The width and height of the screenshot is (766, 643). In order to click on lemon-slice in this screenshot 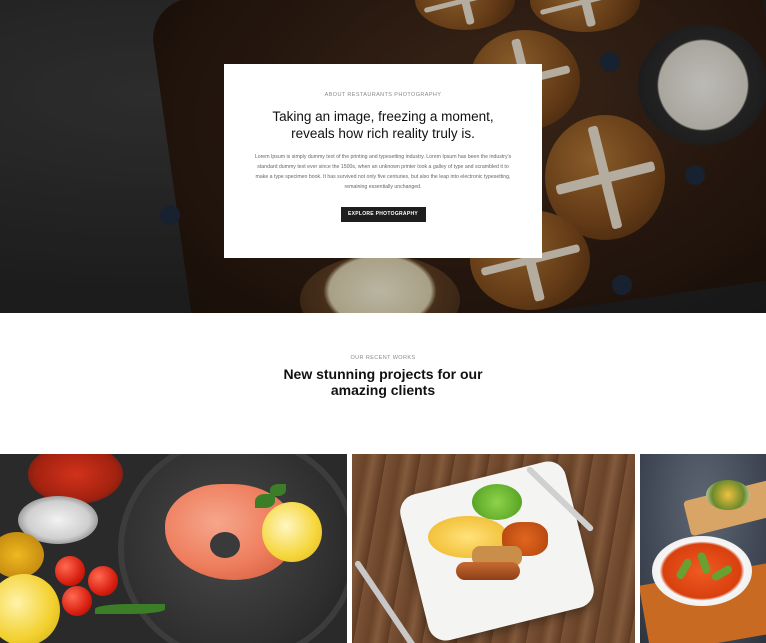, I will do `click(292, 532)`.